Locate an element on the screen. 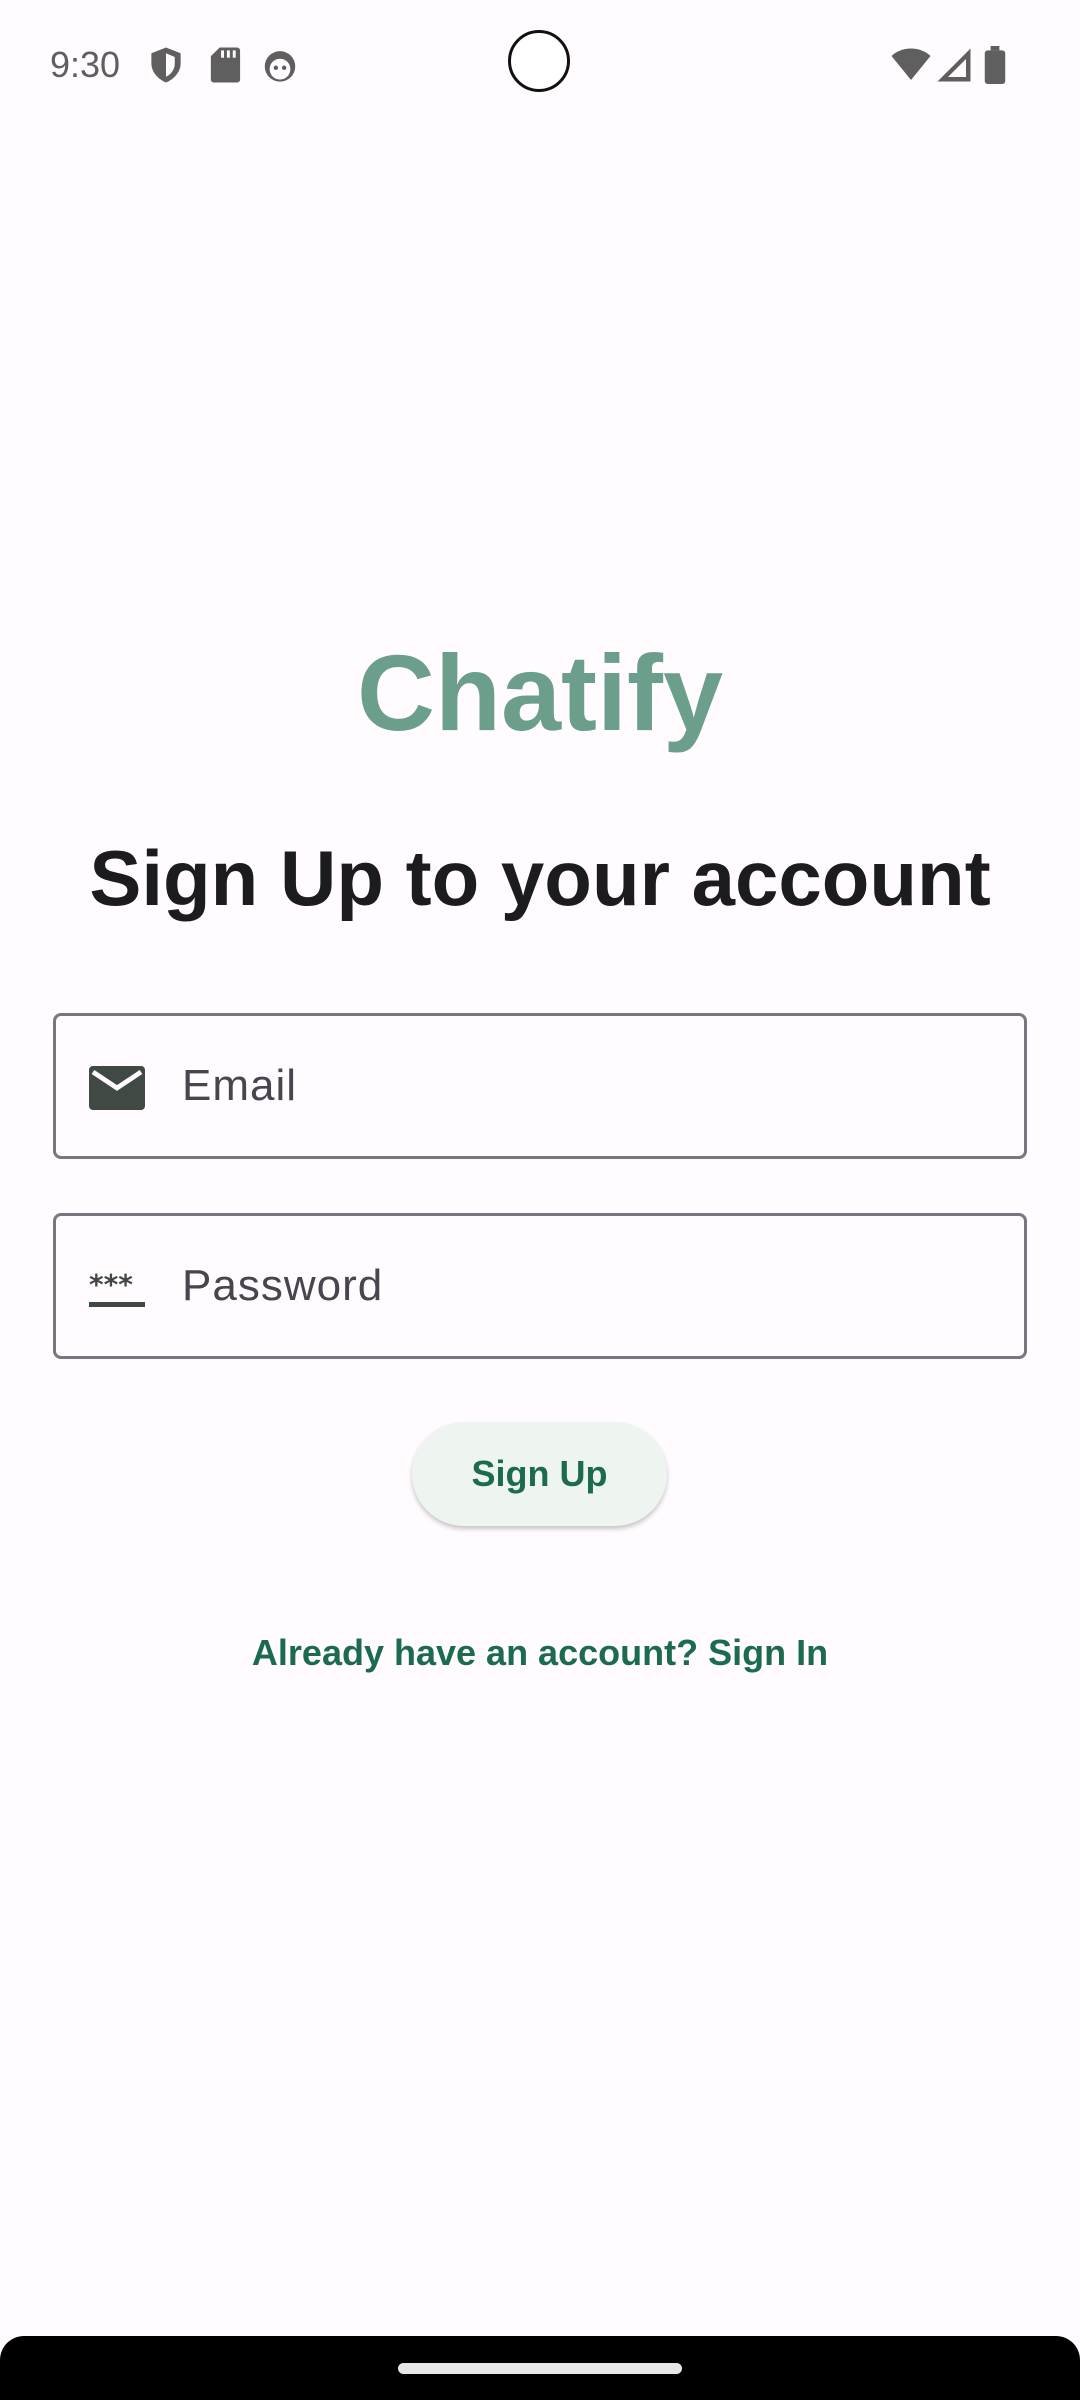  email-field: Email is located at coordinates (540, 1086).